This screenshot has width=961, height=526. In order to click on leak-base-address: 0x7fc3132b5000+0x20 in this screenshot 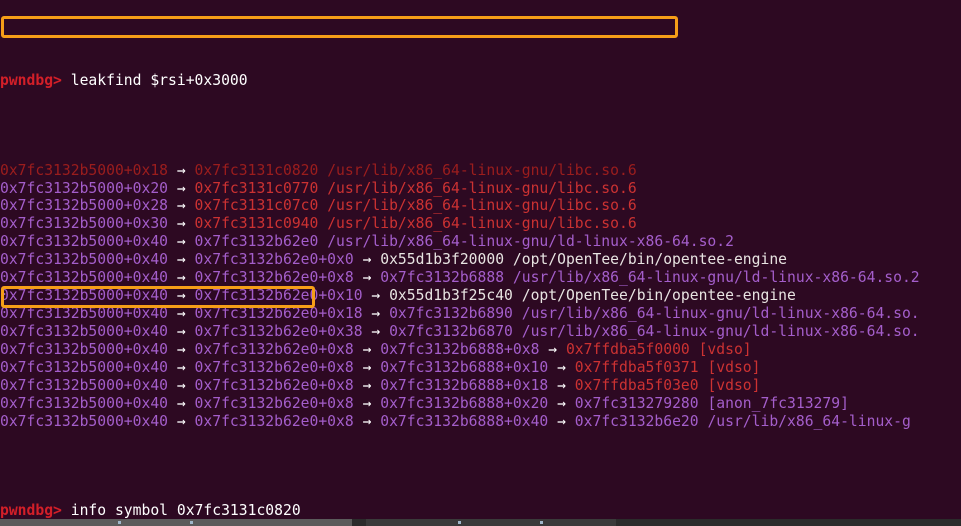, I will do `click(84, 188)`.